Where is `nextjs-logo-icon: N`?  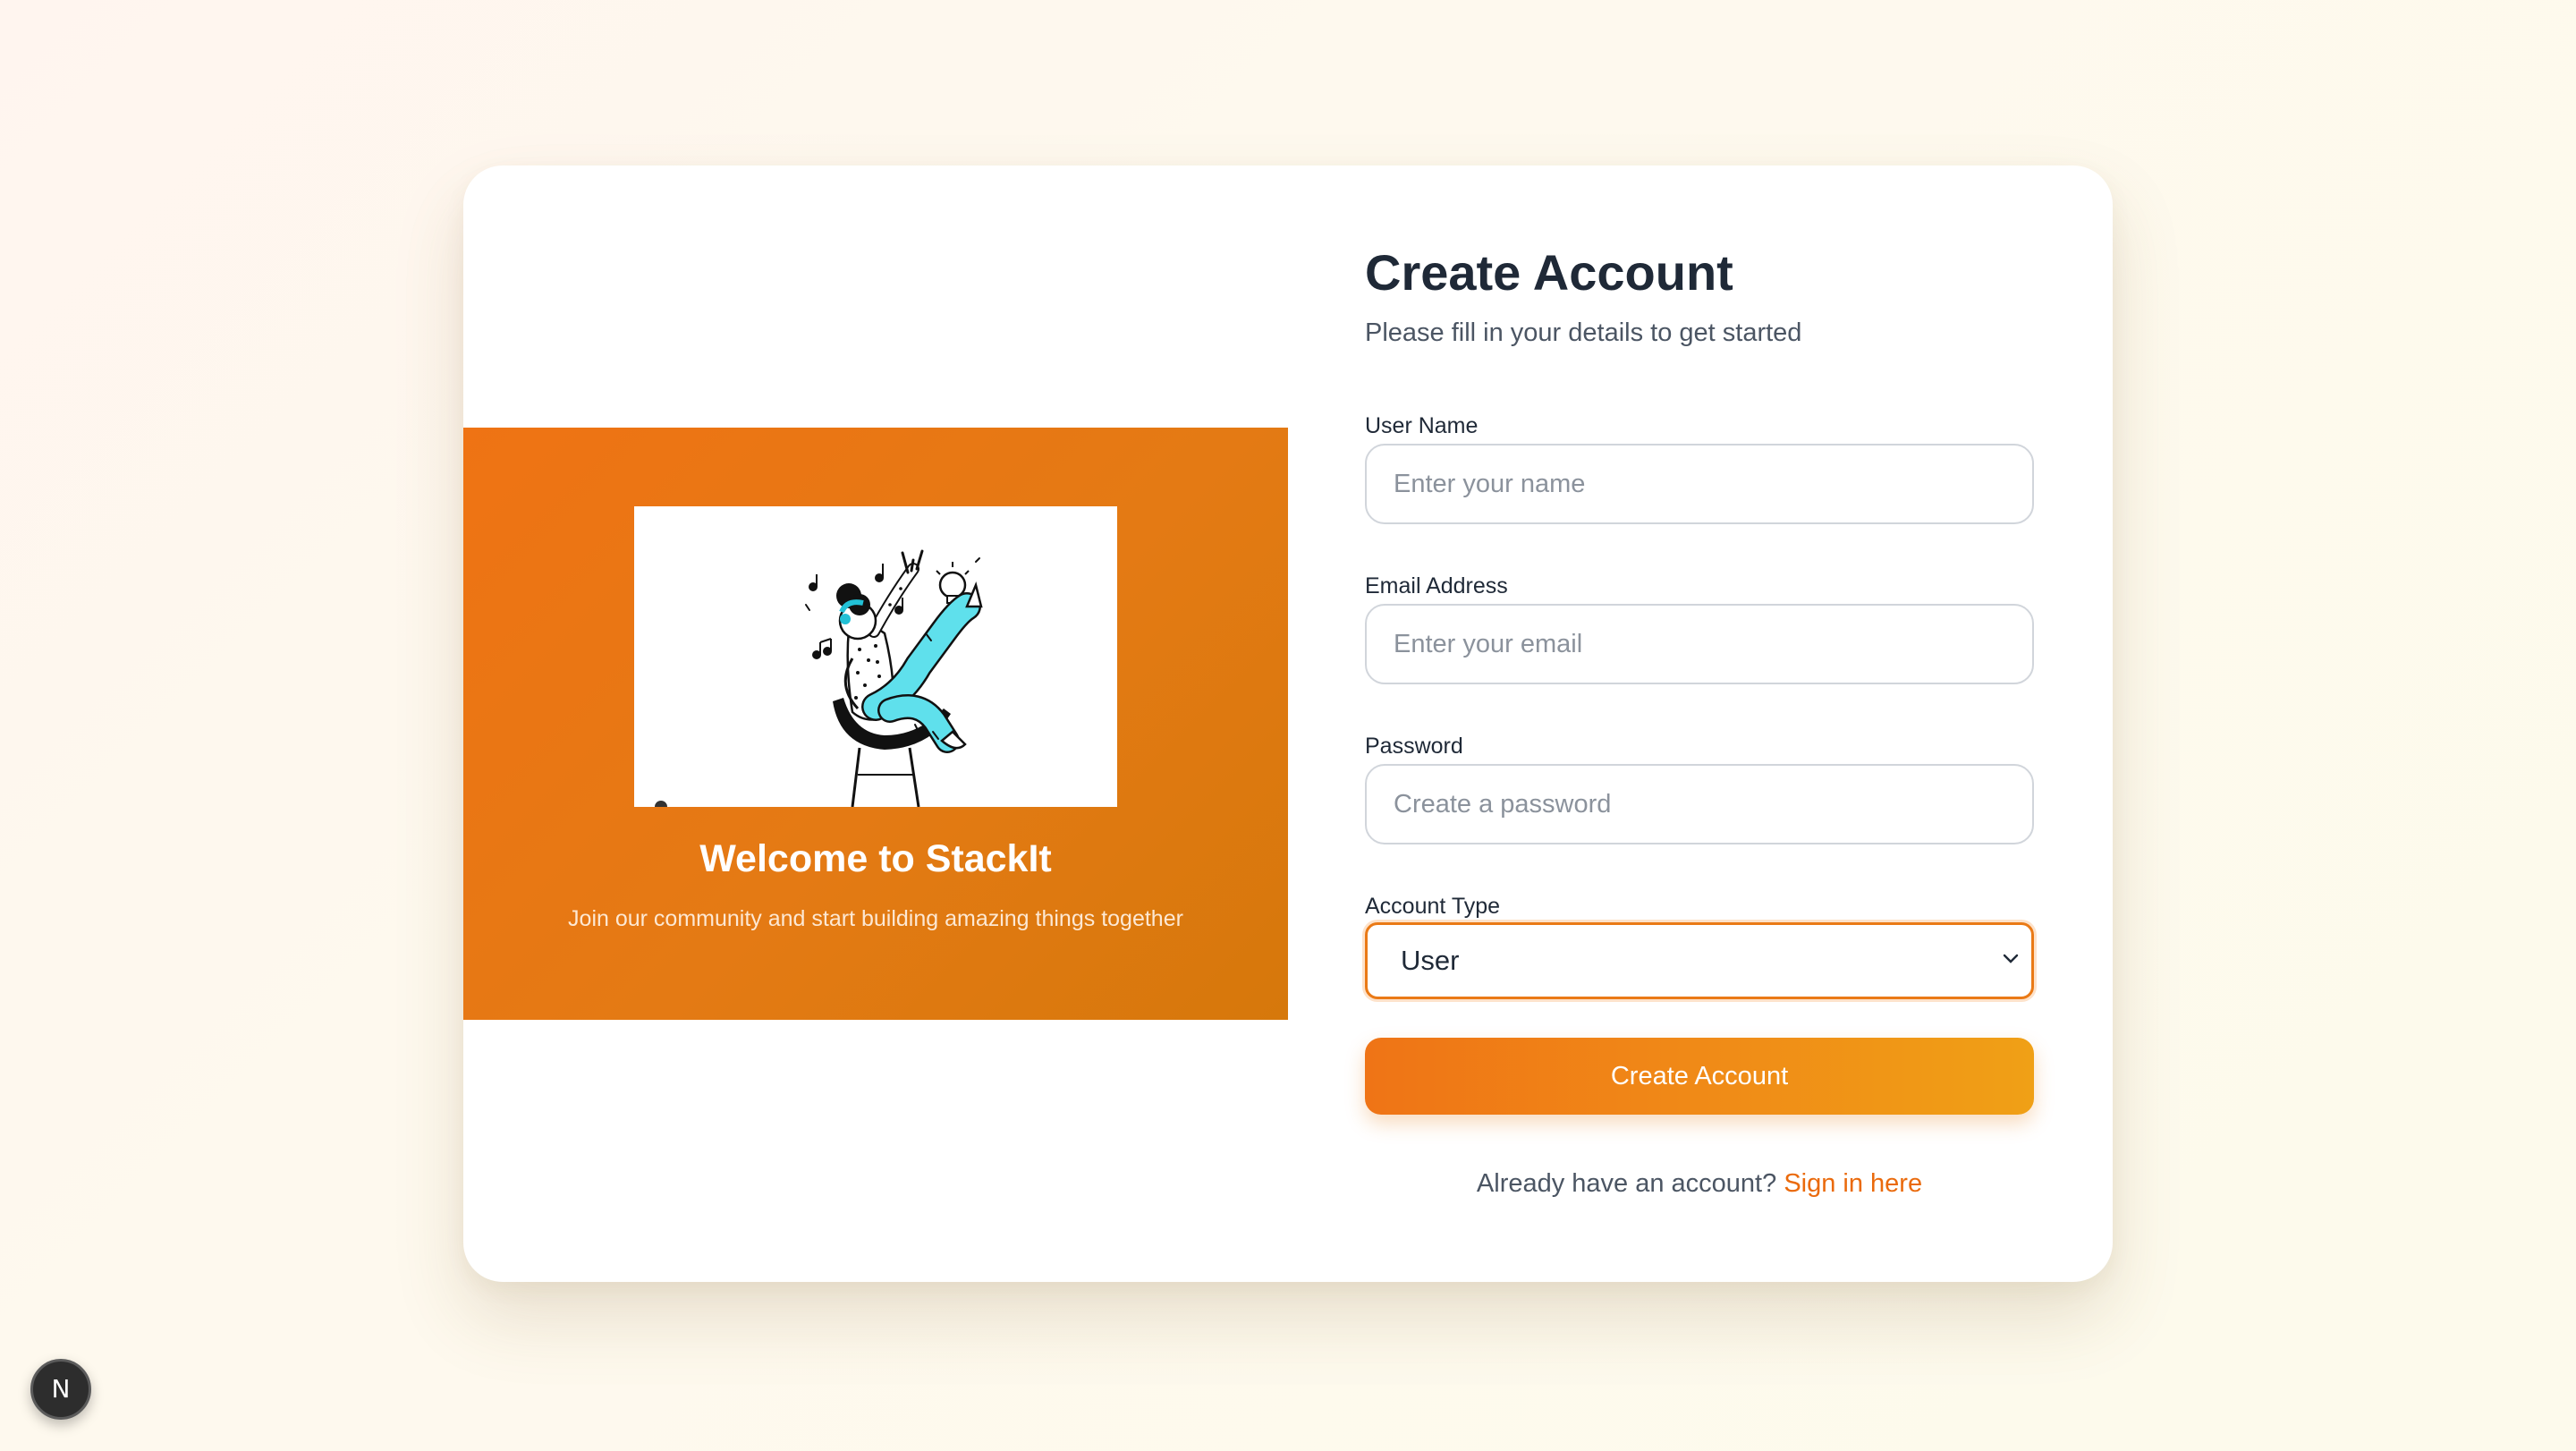 nextjs-logo-icon: N is located at coordinates (61, 1389).